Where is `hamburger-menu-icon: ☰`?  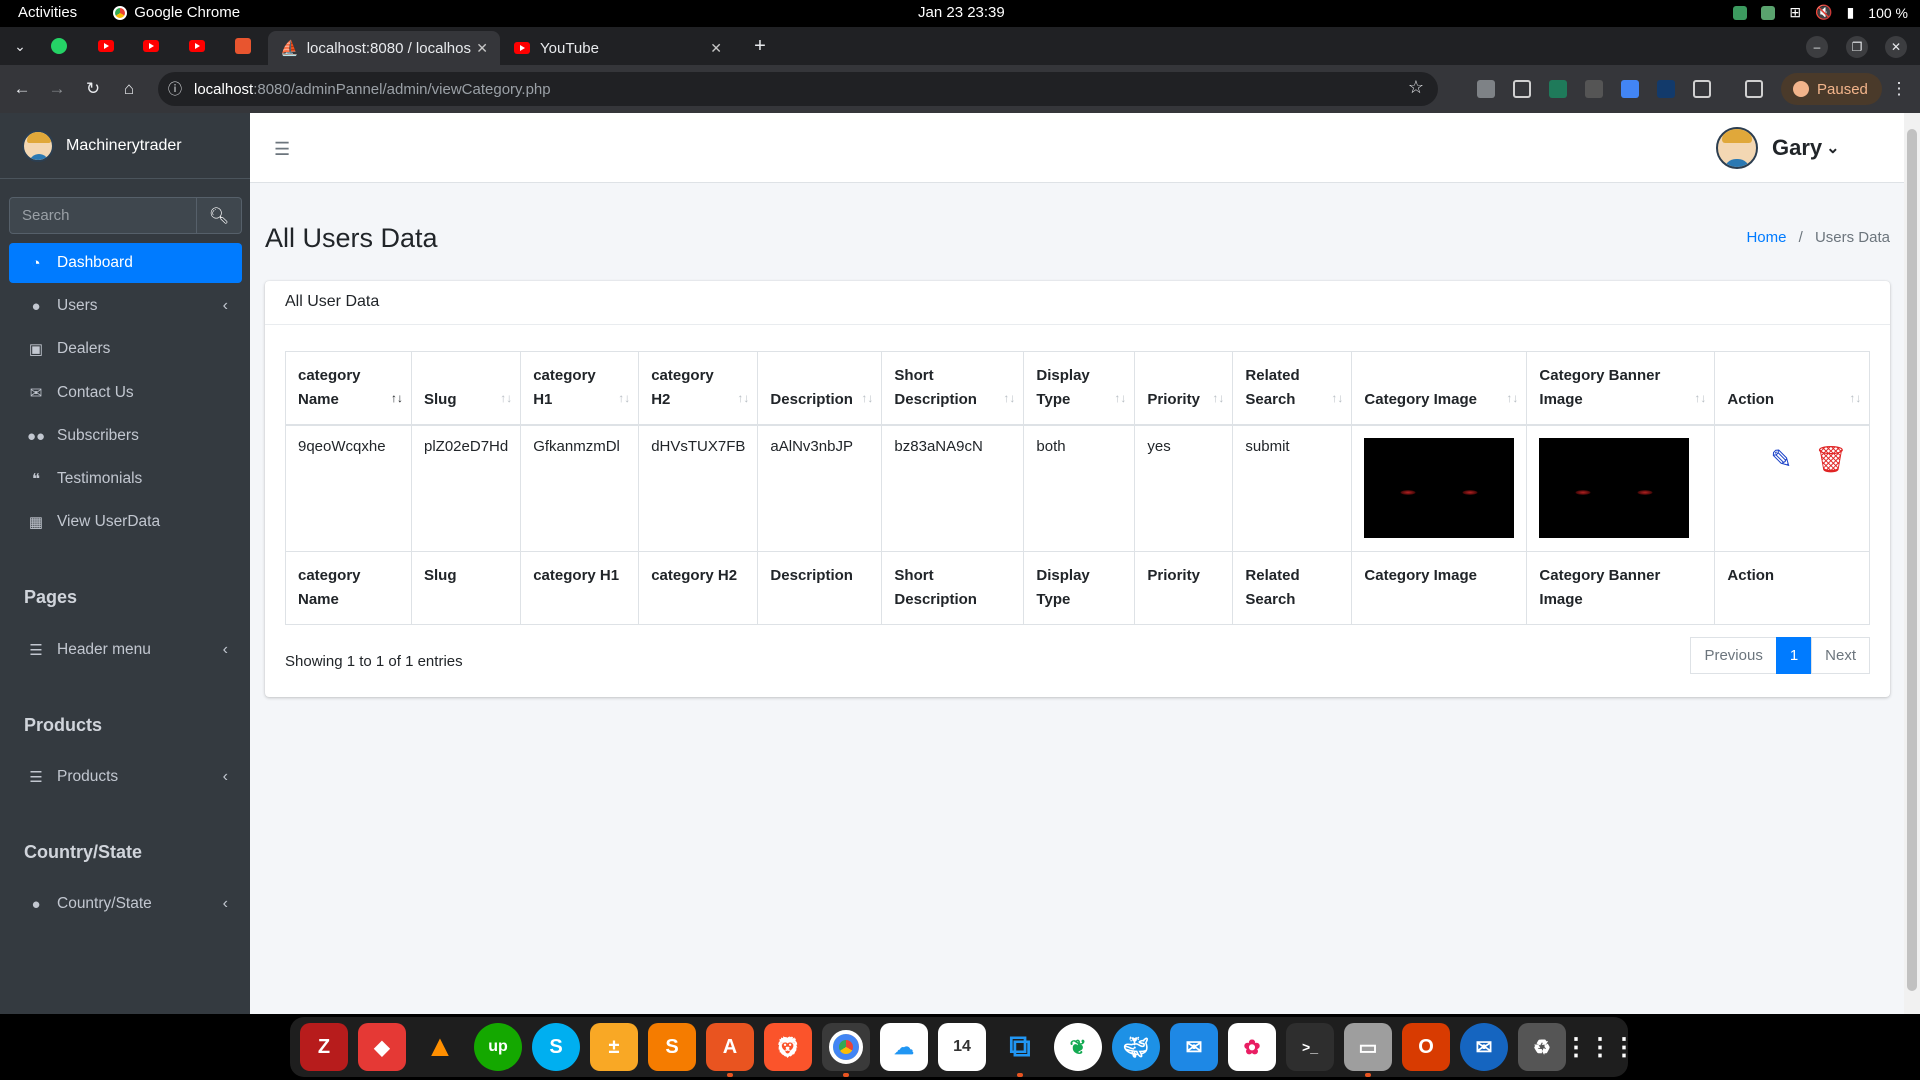 hamburger-menu-icon: ☰ is located at coordinates (282, 149).